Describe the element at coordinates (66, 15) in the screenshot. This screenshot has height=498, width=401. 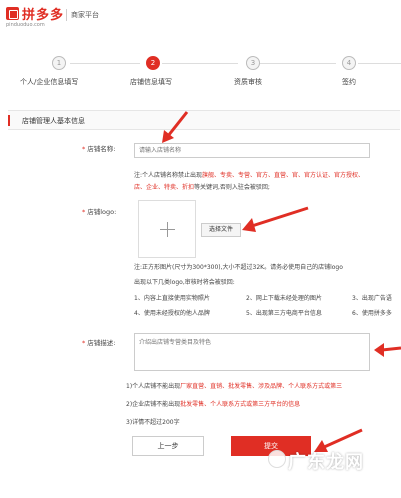
I see `header-divider` at that location.